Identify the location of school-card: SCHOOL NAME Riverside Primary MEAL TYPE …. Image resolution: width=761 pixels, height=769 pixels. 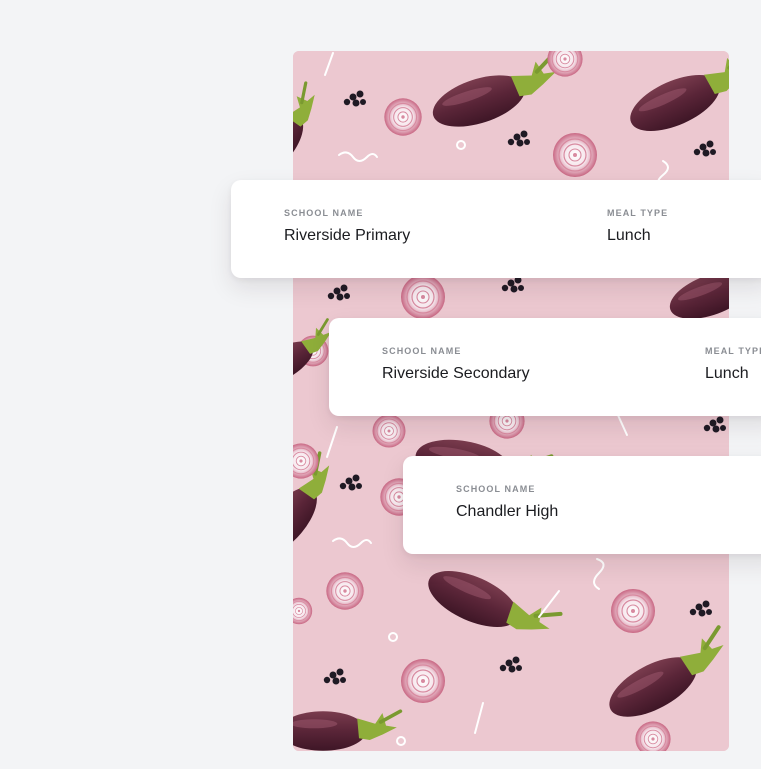
(496, 229).